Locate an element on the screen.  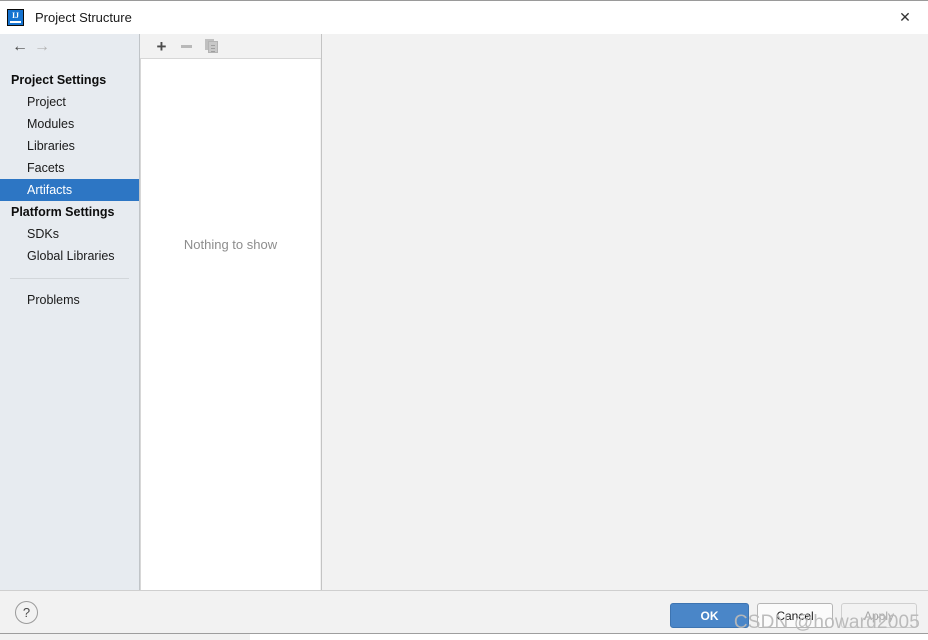
forward-arrow-icon: → is located at coordinates (42, 47).